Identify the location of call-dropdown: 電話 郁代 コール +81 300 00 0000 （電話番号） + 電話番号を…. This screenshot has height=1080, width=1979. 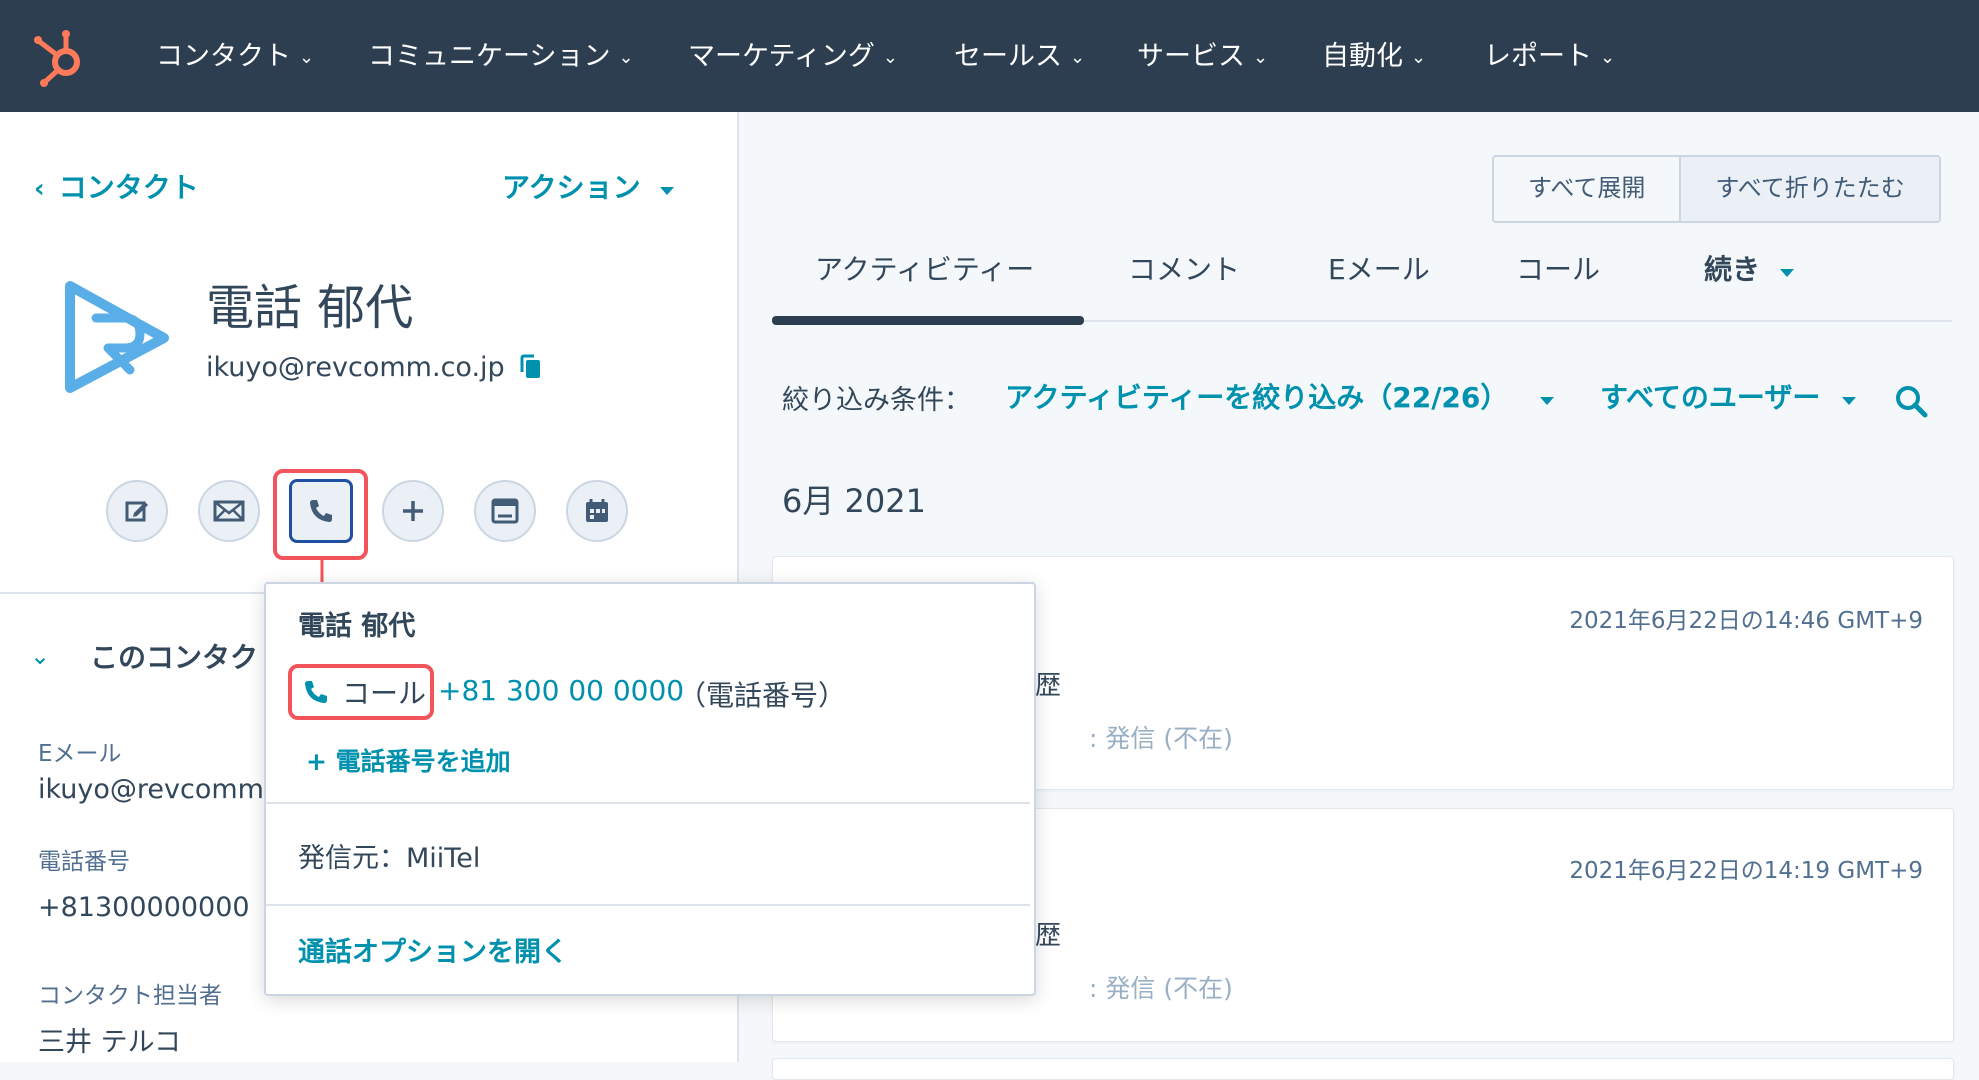
(650, 789).